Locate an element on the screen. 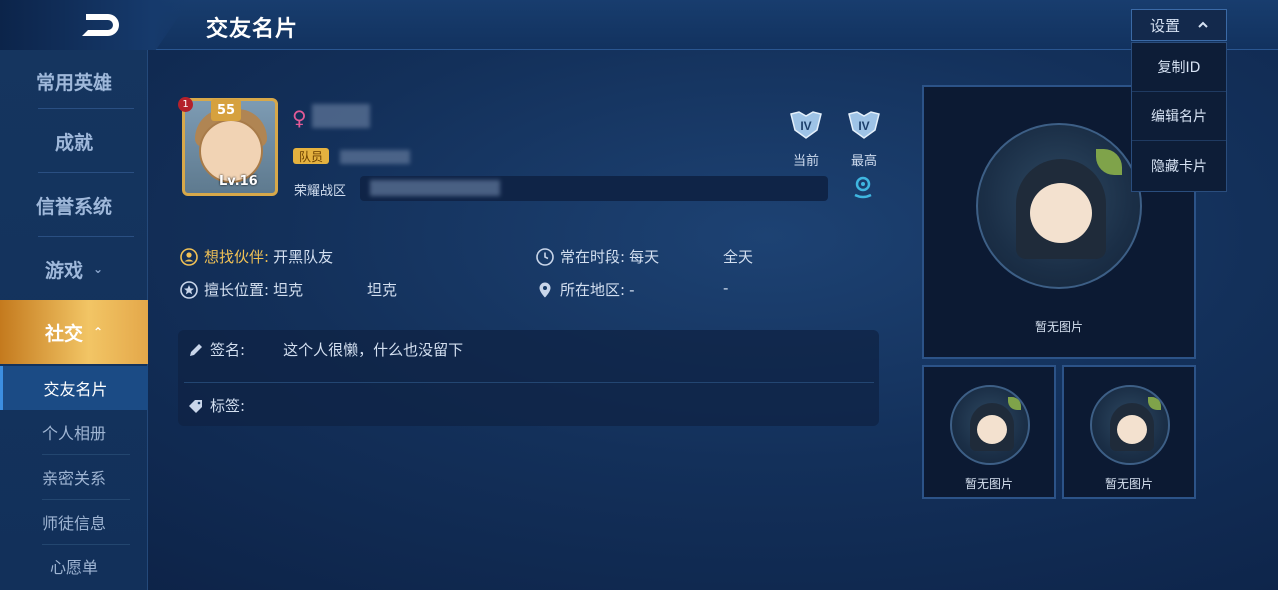  menu-item-copy-id: 复制ID is located at coordinates (1179, 67).